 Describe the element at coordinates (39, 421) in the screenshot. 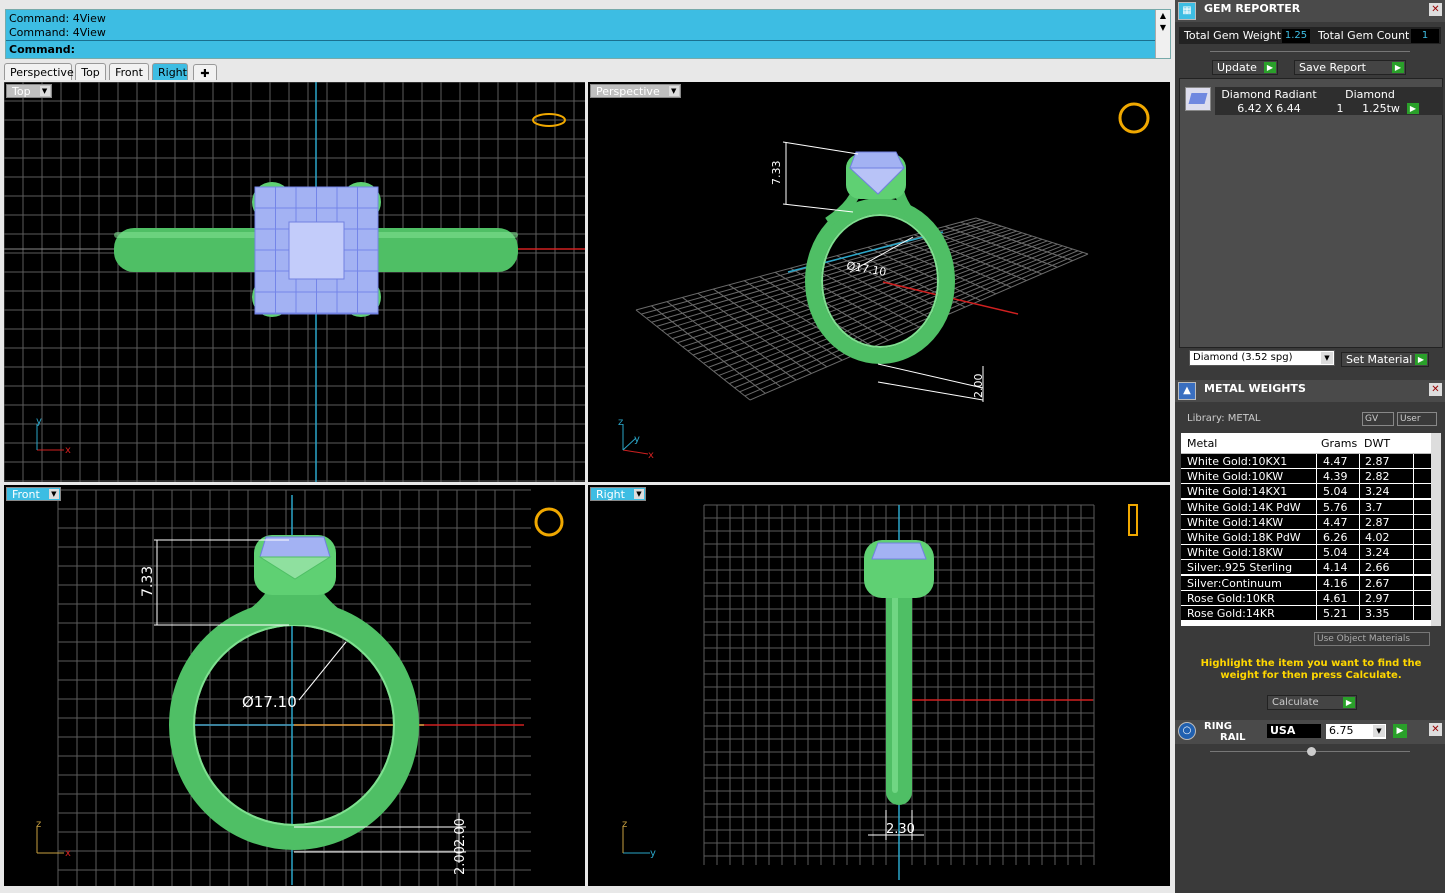

I see `axis-y-label: y` at that location.